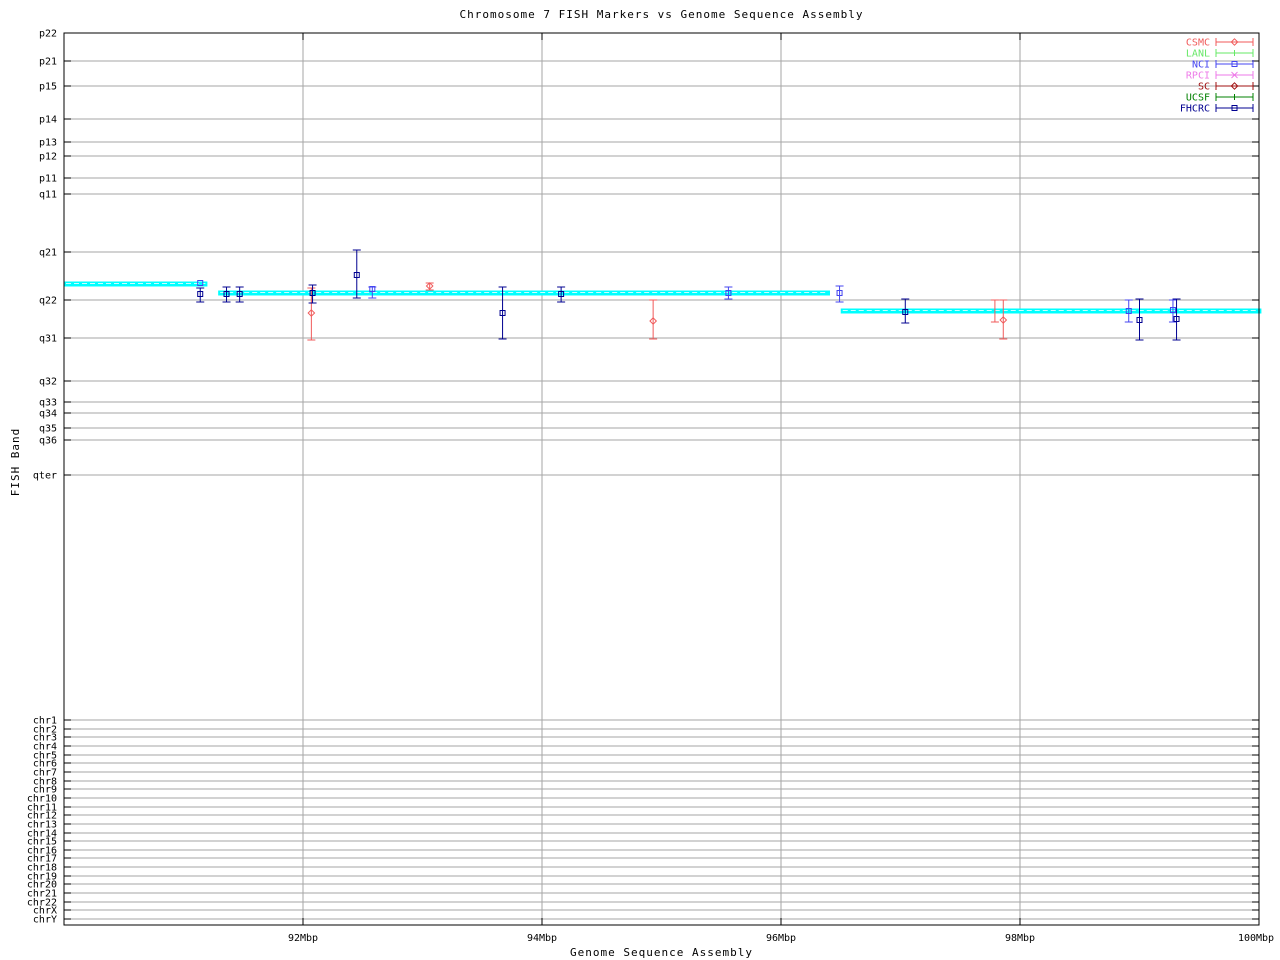 Image resolution: width=1280 pixels, height=960 pixels. What do you see at coordinates (1020, 938) in the screenshot?
I see `x-tick-label: 98Mbp` at bounding box center [1020, 938].